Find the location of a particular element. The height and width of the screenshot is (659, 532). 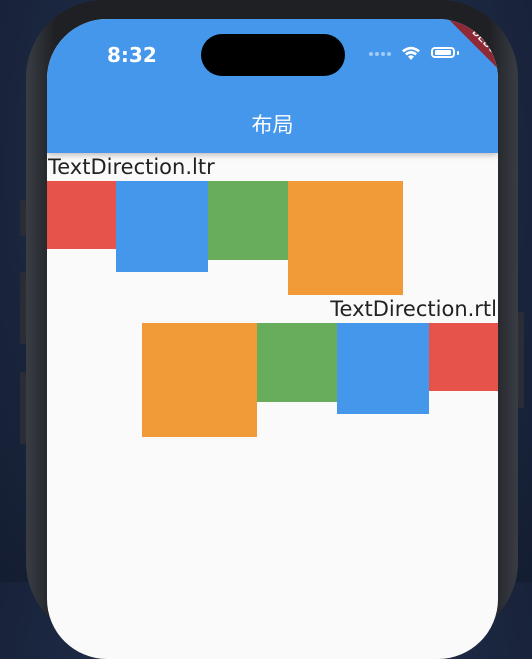

rtl-section-label: TextDirection.rtl is located at coordinates (413, 309).